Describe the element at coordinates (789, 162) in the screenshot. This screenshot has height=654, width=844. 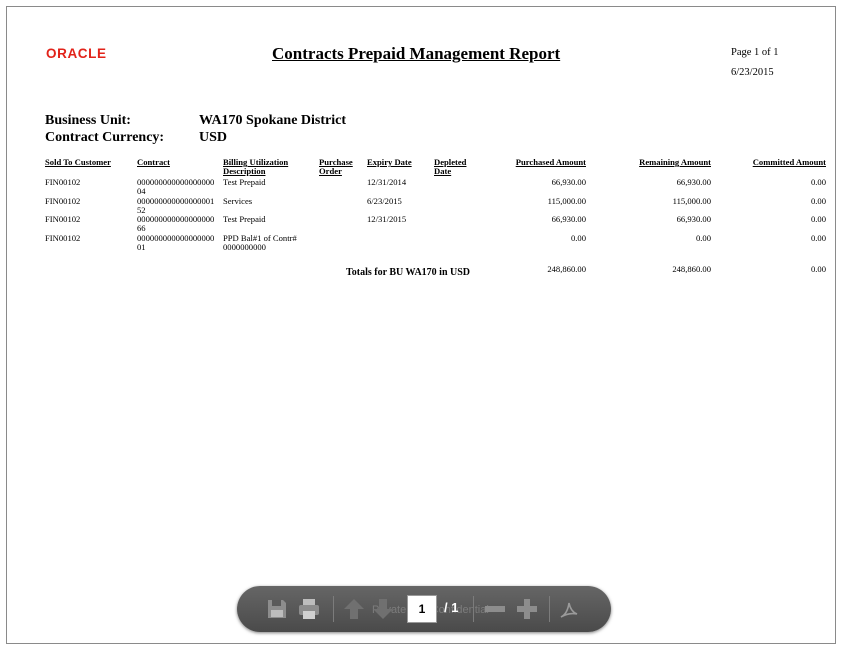
I see `header-committed-amount: Committed Amount` at that location.